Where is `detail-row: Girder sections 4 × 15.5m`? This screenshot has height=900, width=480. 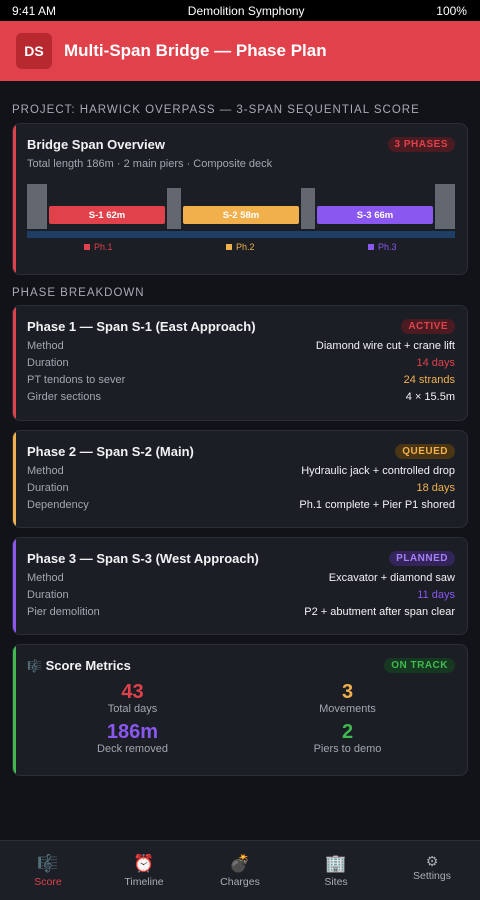
detail-row: Girder sections 4 × 15.5m is located at coordinates (241, 397).